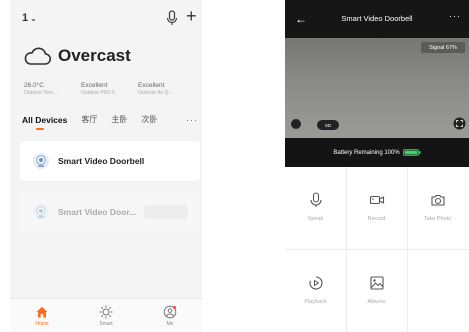 This screenshot has height=332, width=469. I want to click on tab-second-bedroom: 次卧, so click(149, 119).